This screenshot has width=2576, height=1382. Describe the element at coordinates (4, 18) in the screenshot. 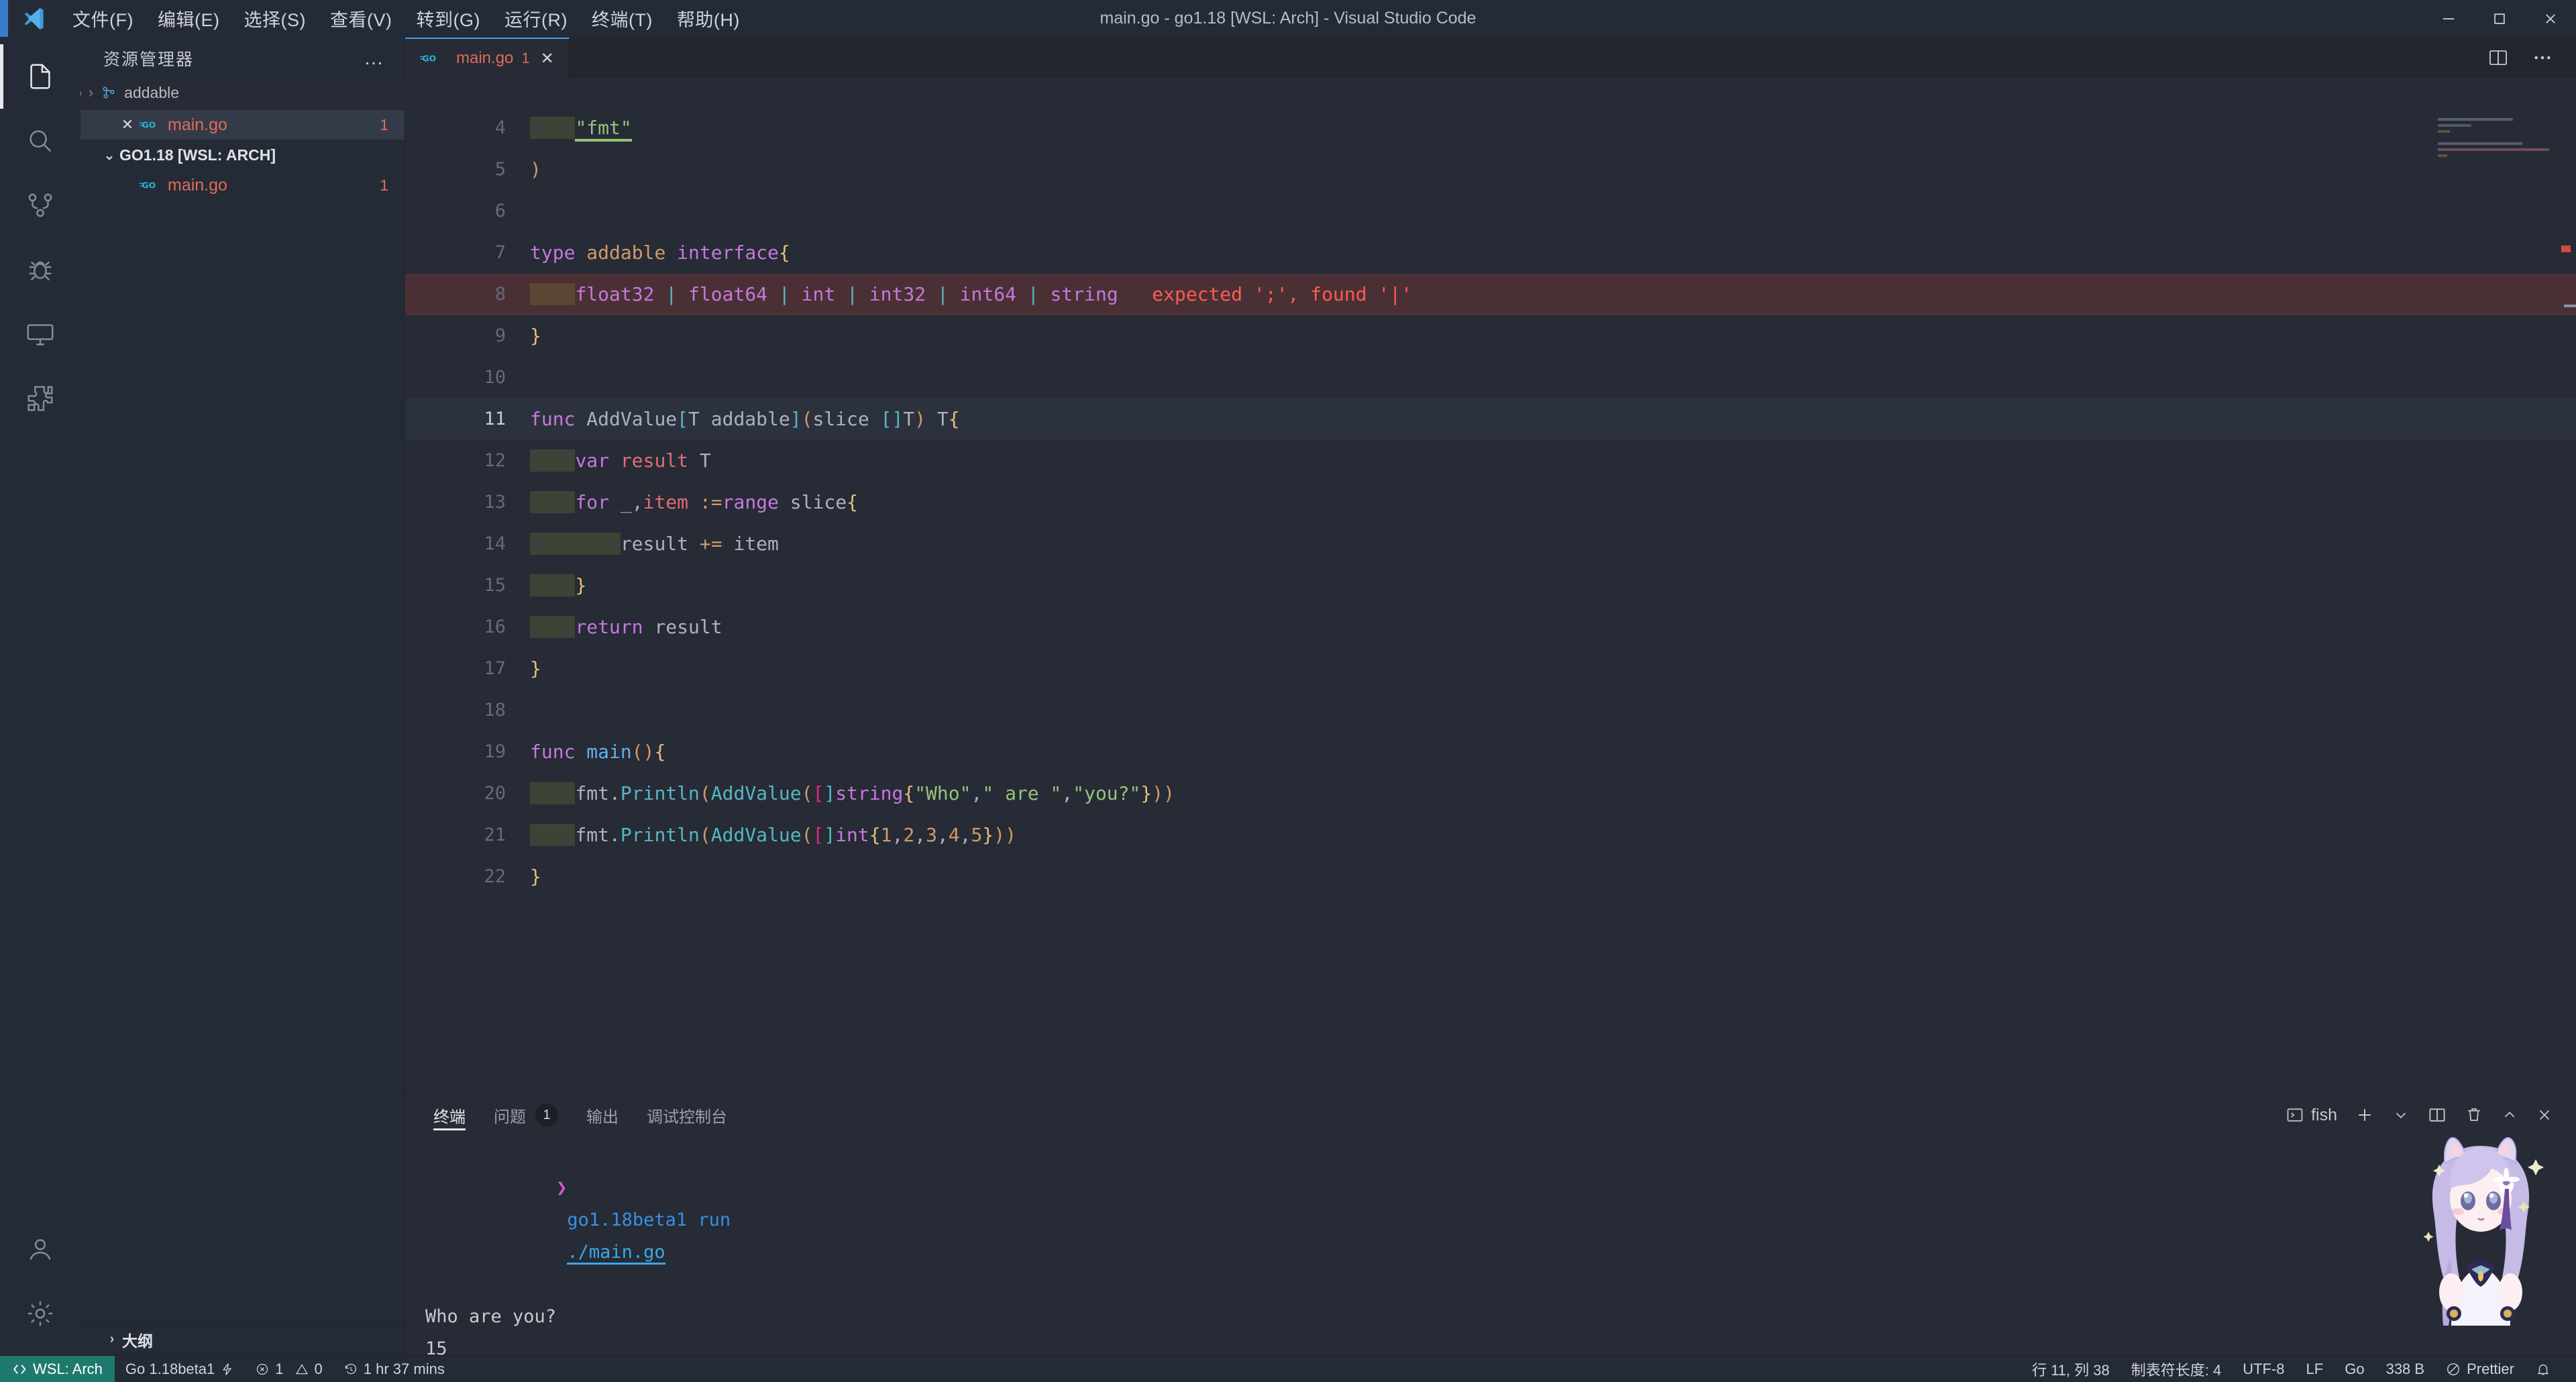

I see `window-accent-strip` at that location.